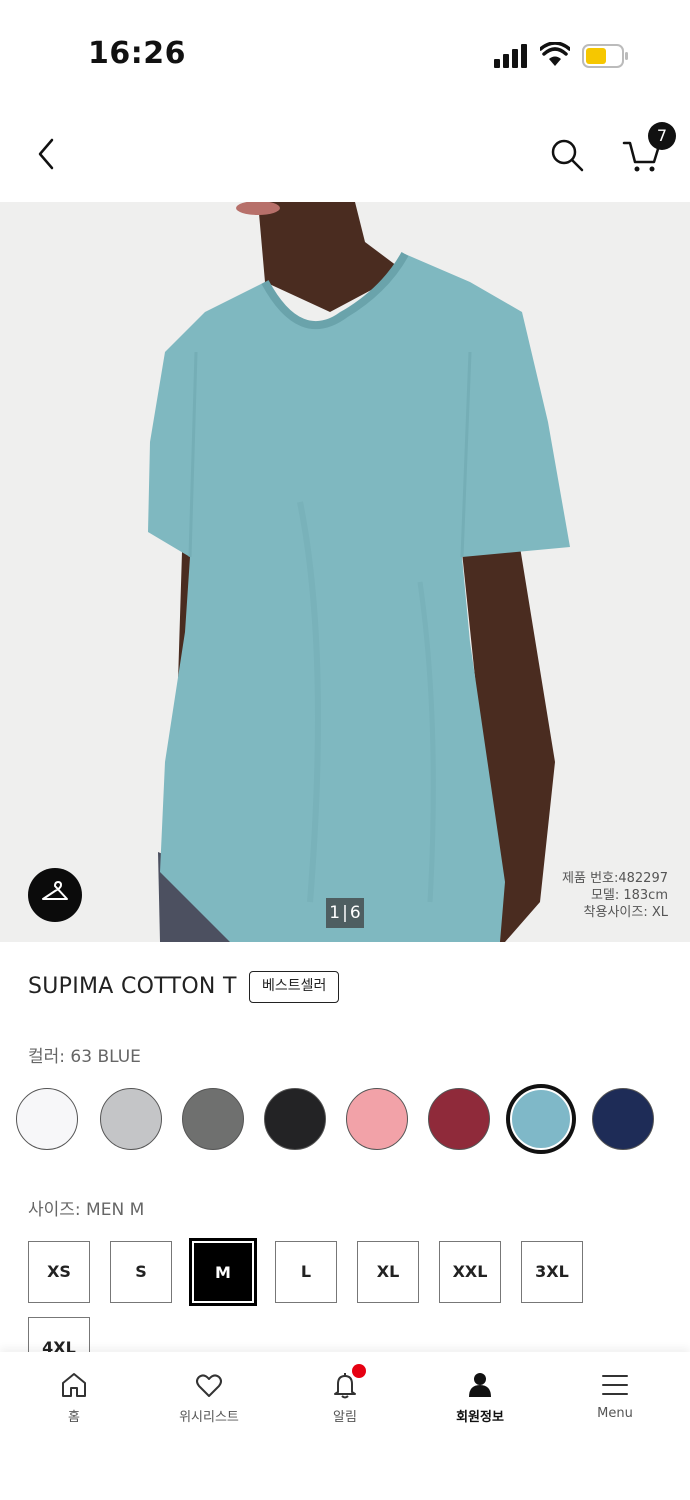  What do you see at coordinates (141, 1272) in the screenshot?
I see `size-option-s: S` at bounding box center [141, 1272].